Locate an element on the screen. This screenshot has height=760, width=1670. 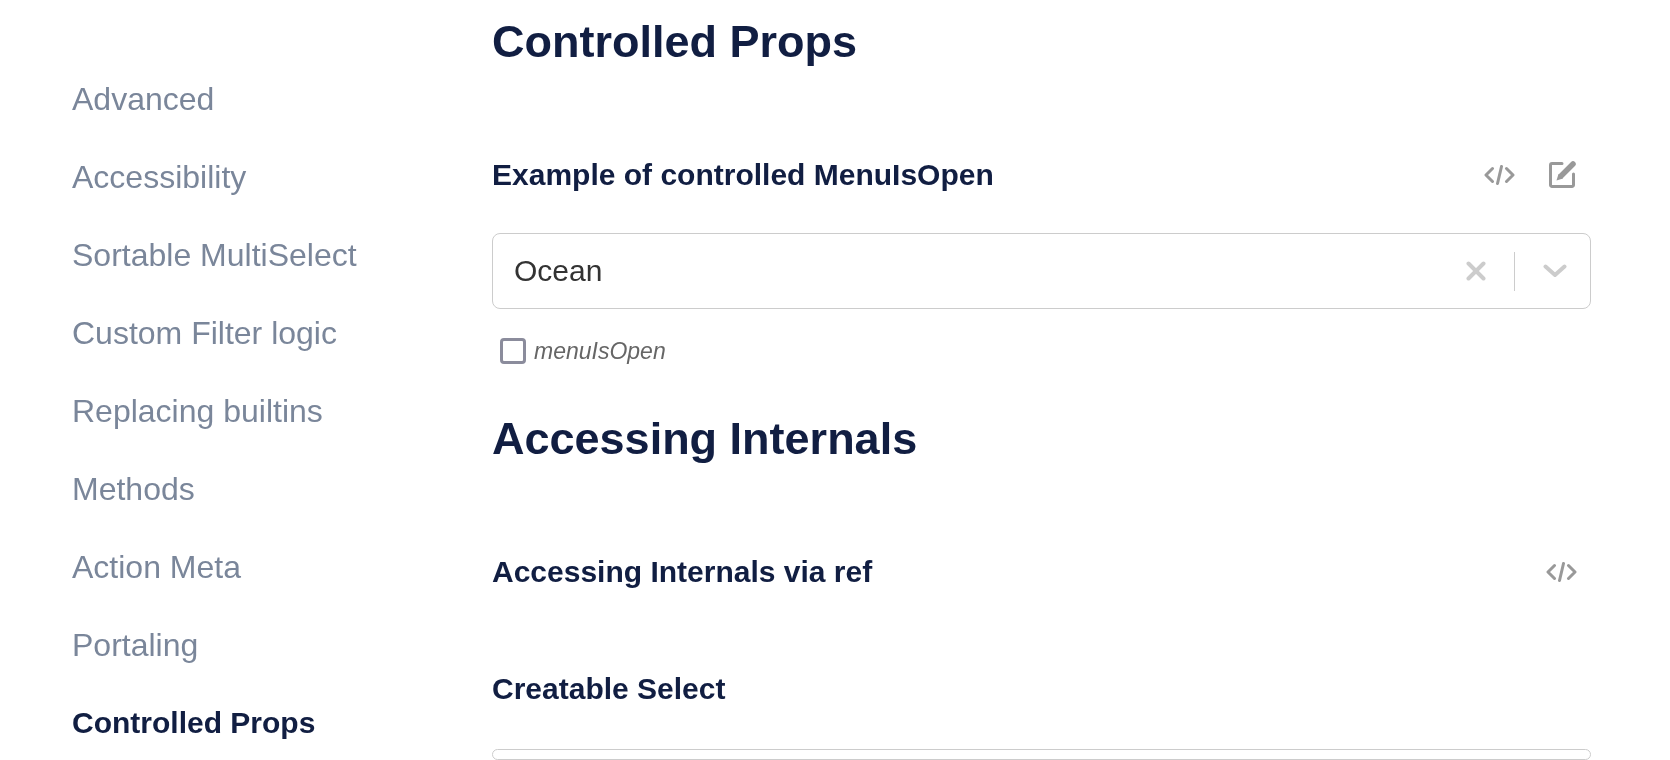
edit-icon is located at coordinates (1562, 175).